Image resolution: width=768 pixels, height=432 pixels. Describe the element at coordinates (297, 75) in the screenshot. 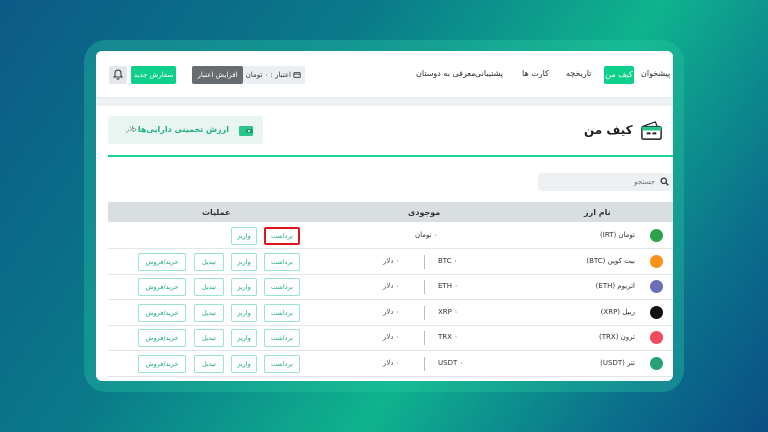

I see `wallet-small-icon` at that location.